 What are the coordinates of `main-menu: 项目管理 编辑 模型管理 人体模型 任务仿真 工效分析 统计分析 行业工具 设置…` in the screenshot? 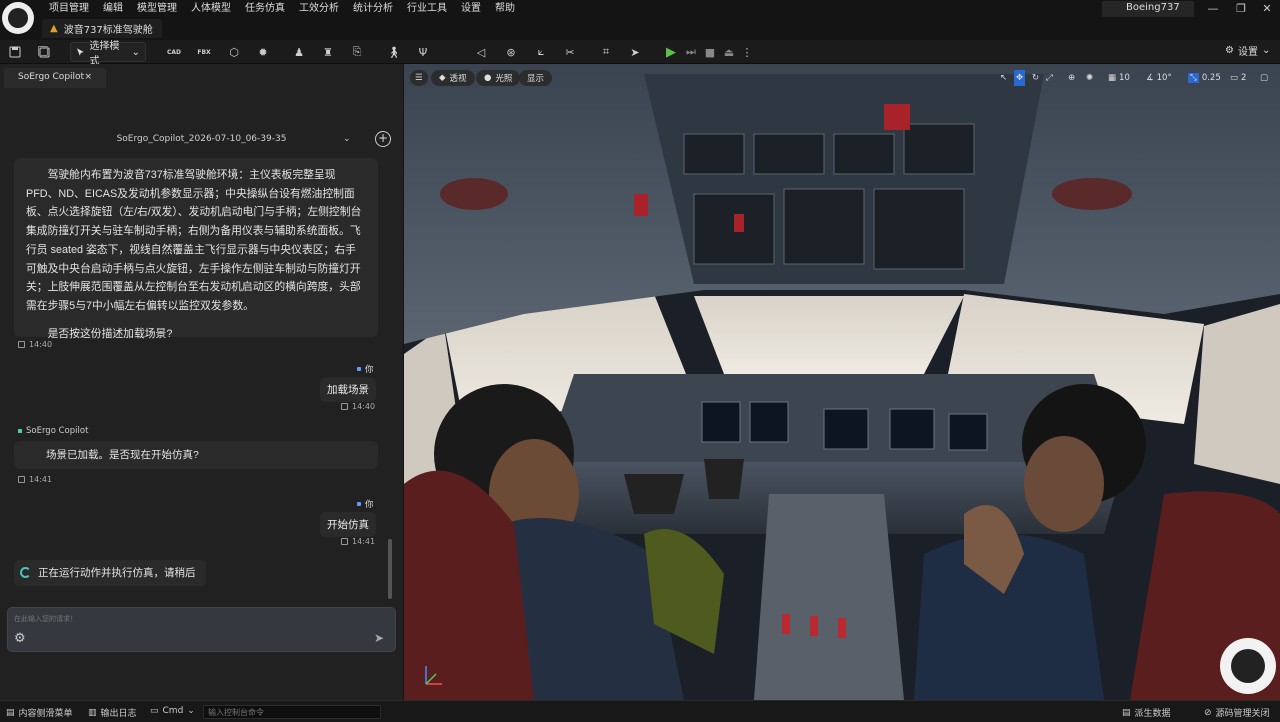 It's located at (282, 9).